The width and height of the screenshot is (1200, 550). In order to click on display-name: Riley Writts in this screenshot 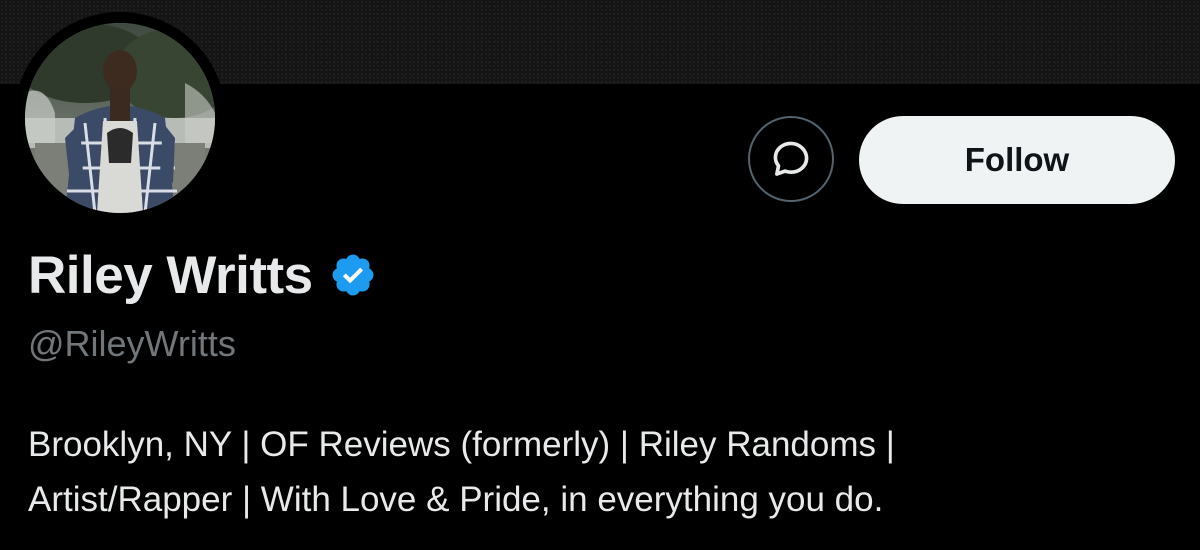, I will do `click(170, 275)`.